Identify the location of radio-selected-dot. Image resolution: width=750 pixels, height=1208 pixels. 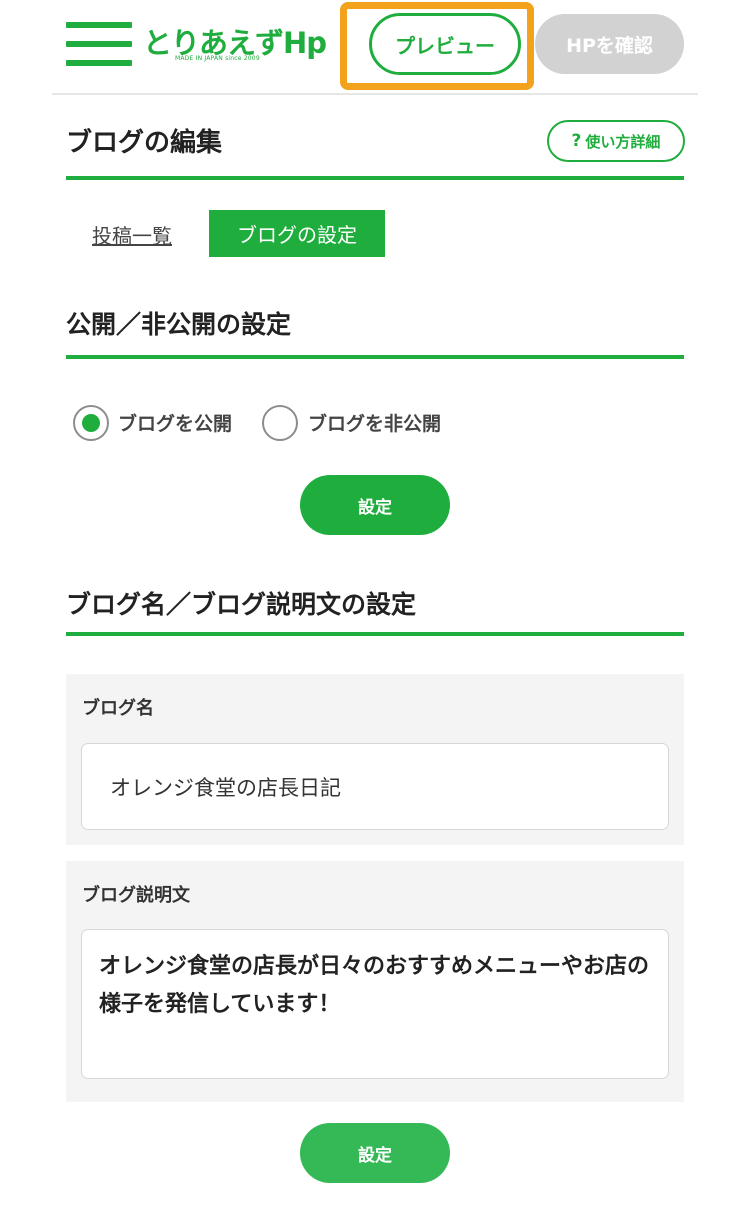
(91, 423).